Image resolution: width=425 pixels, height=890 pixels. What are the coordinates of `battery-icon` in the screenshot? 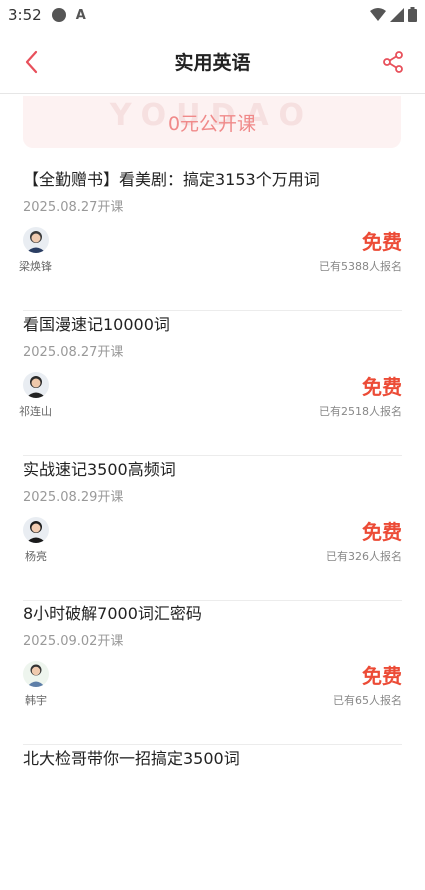 It's located at (412, 14).